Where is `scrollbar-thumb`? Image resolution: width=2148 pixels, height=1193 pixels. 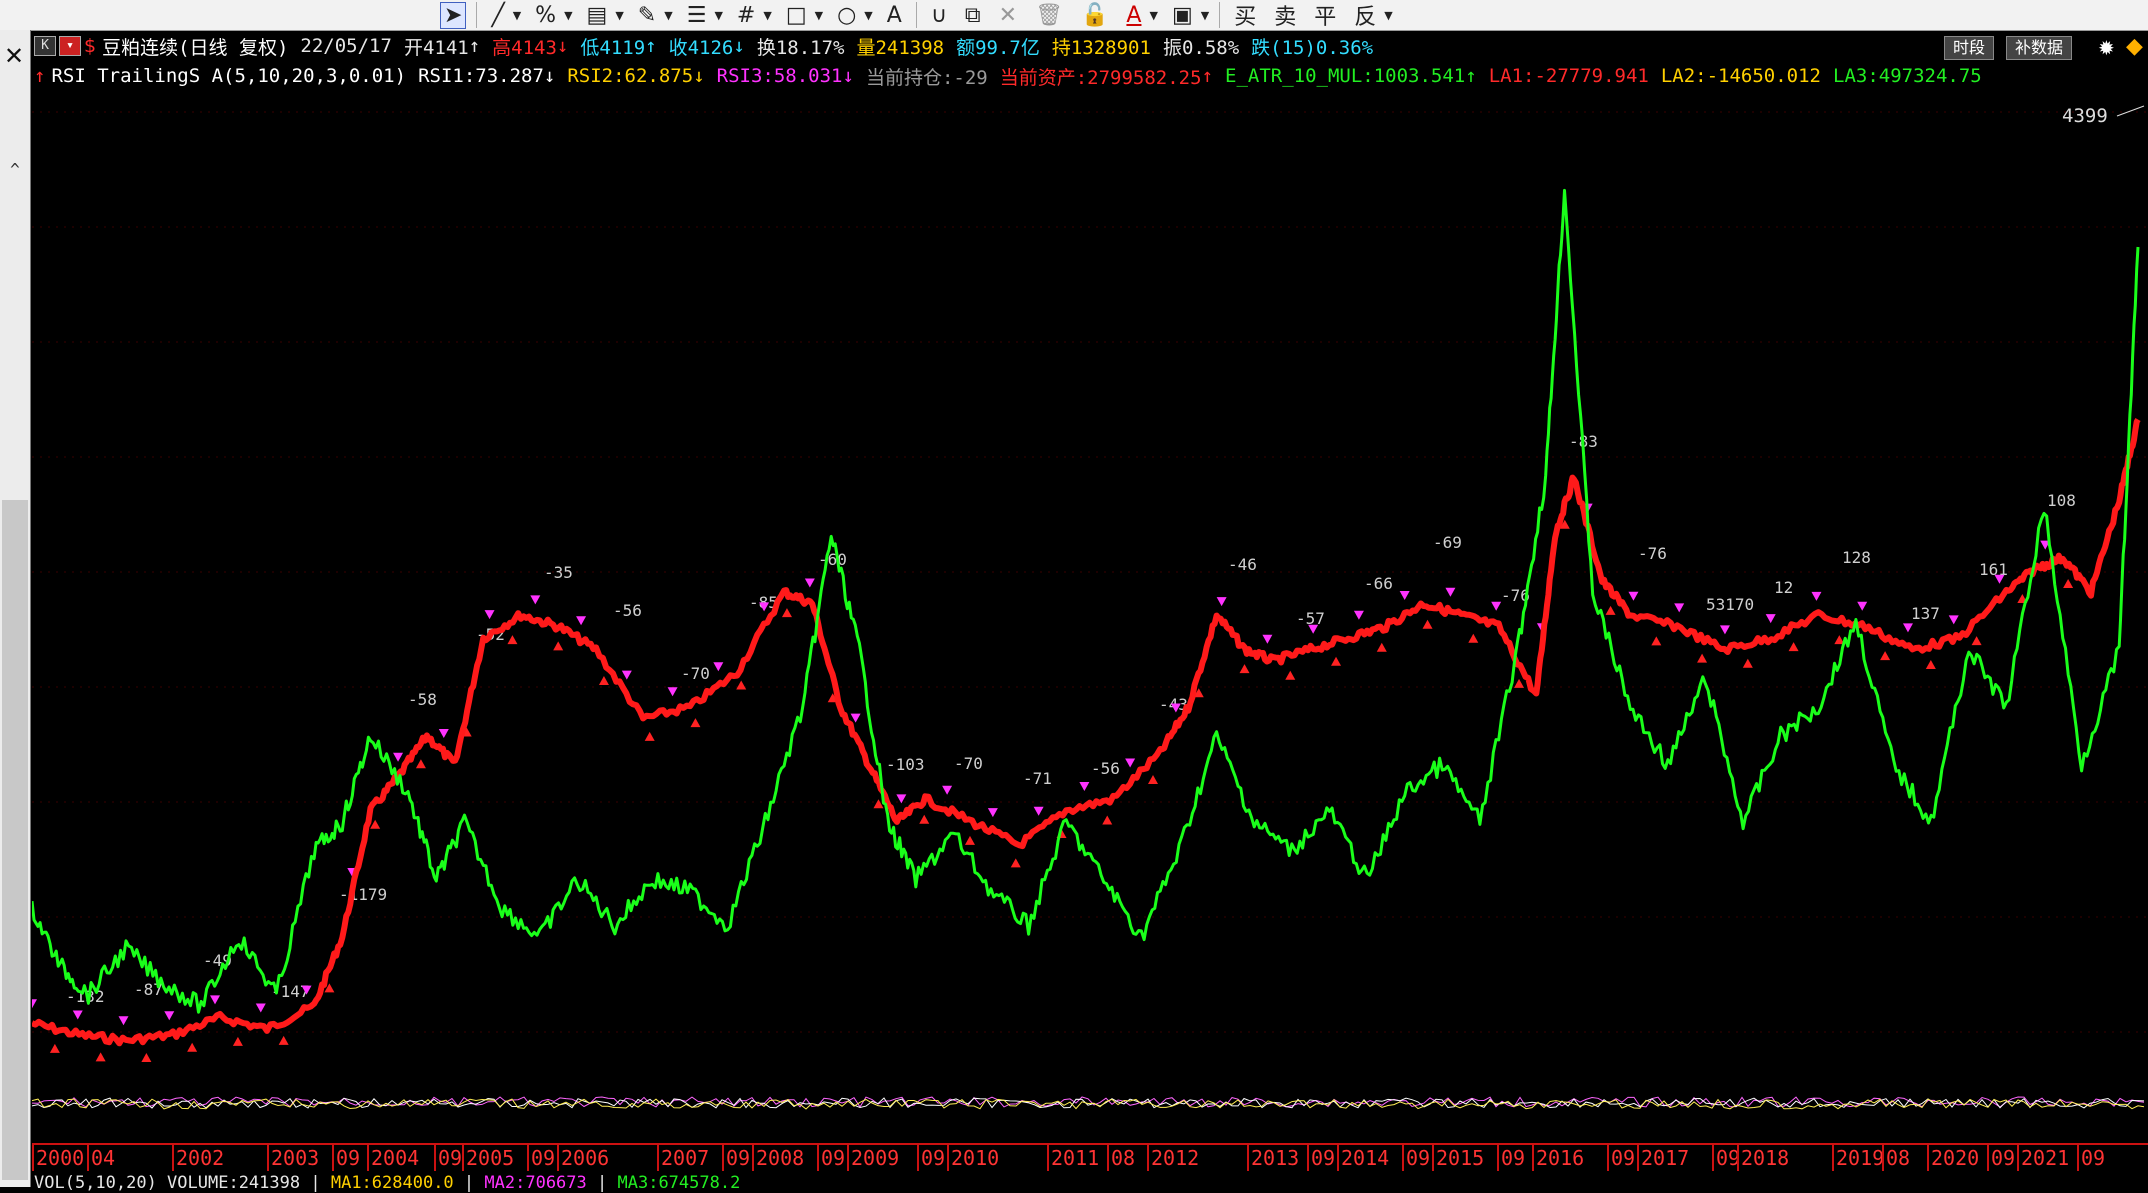
scrollbar-thumb is located at coordinates (15, 840).